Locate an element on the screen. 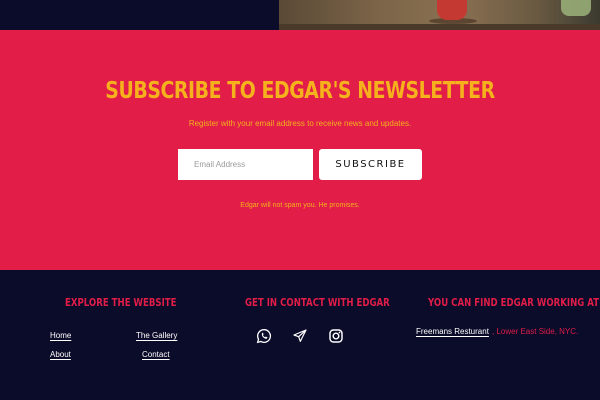  instagram-icon is located at coordinates (336, 336).